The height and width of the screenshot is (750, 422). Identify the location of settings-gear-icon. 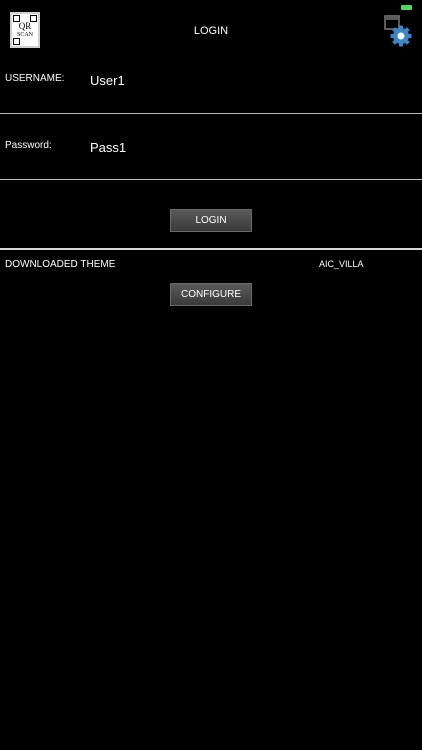
(398, 31).